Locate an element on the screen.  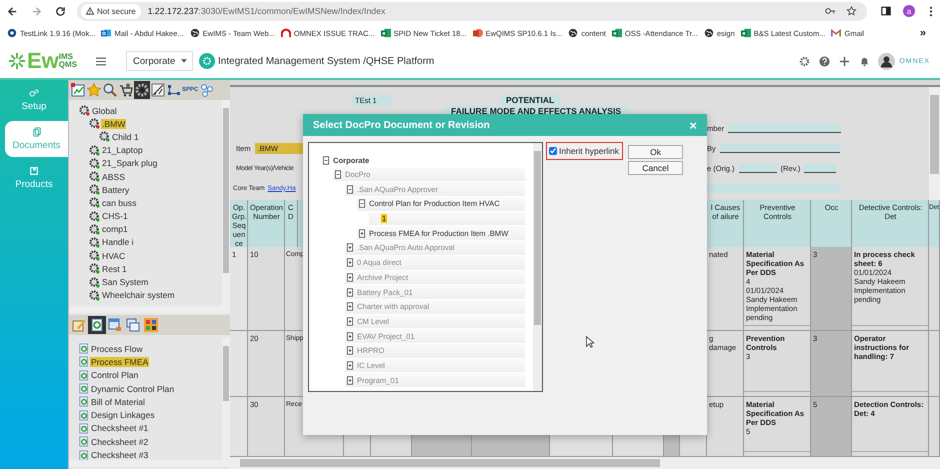
tree-item: San System is located at coordinates (125, 282).